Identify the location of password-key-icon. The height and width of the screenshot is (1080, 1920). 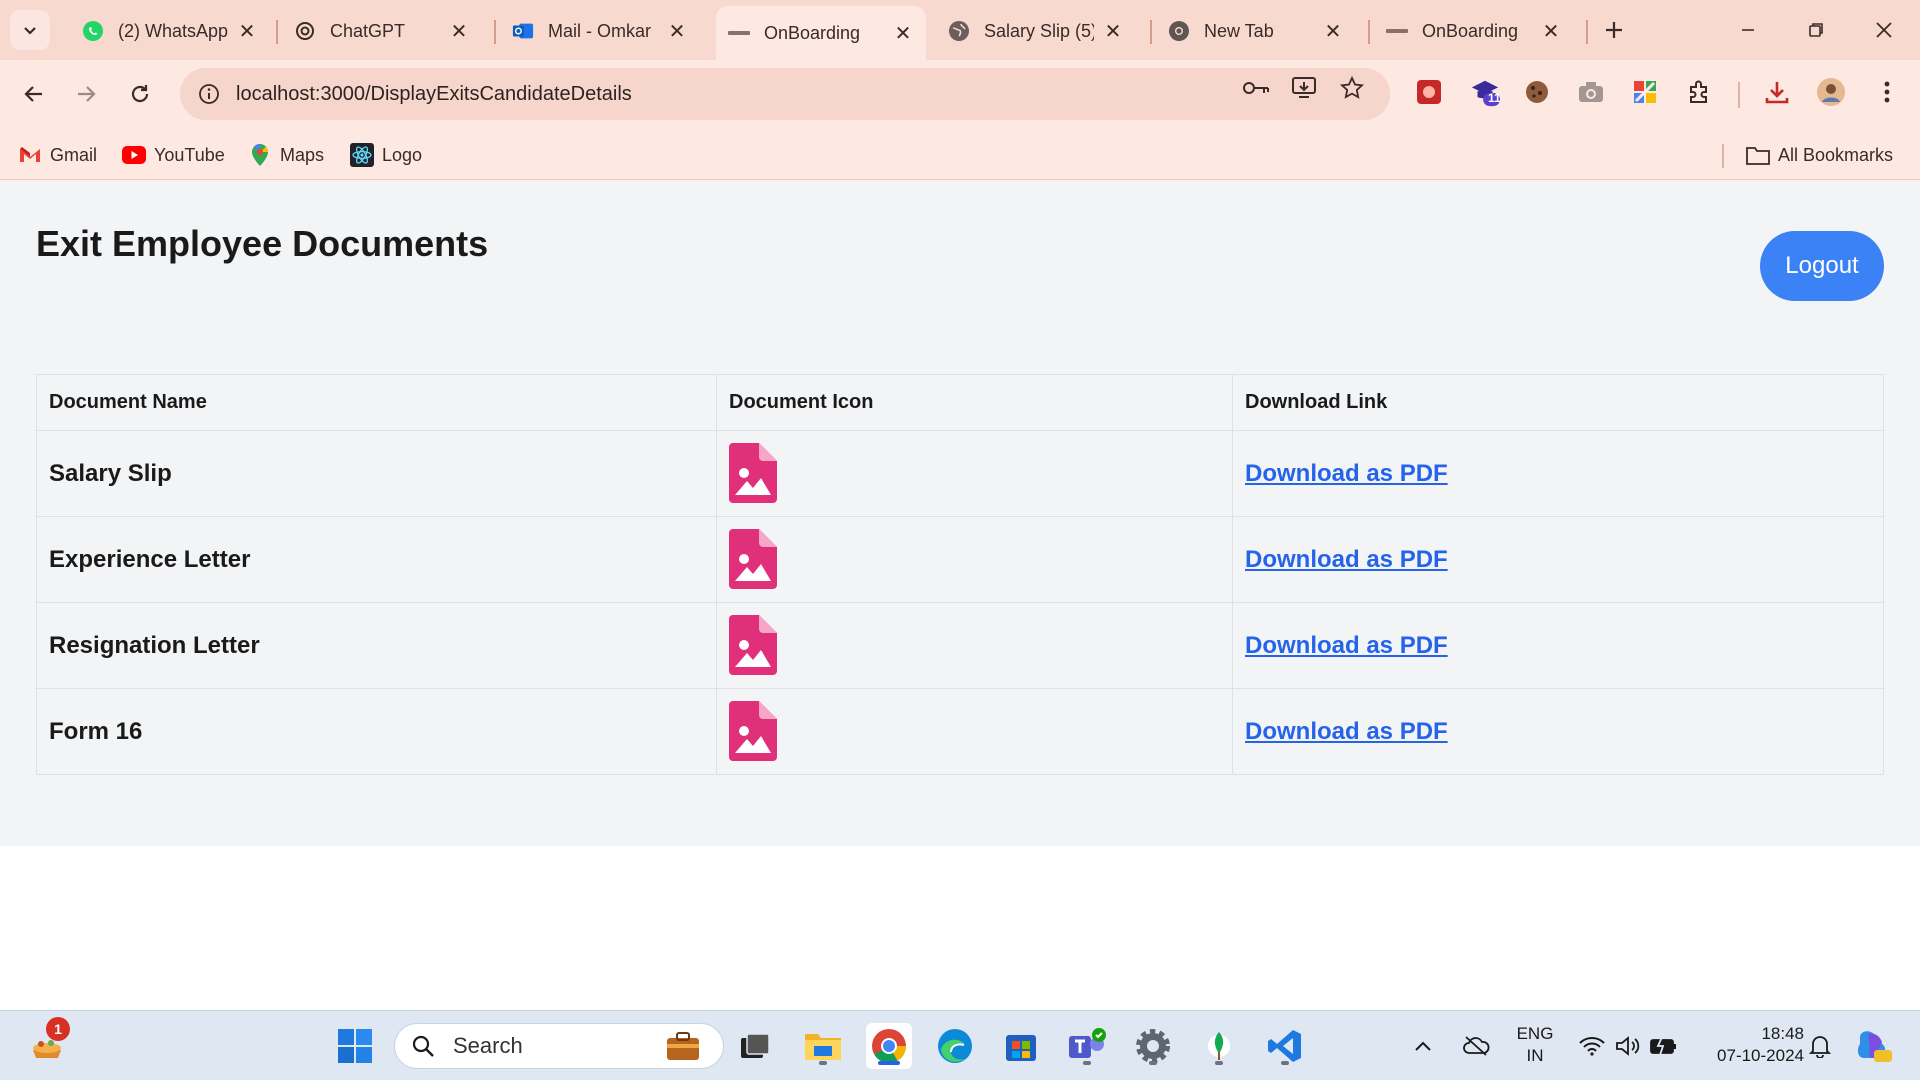
(1256, 88).